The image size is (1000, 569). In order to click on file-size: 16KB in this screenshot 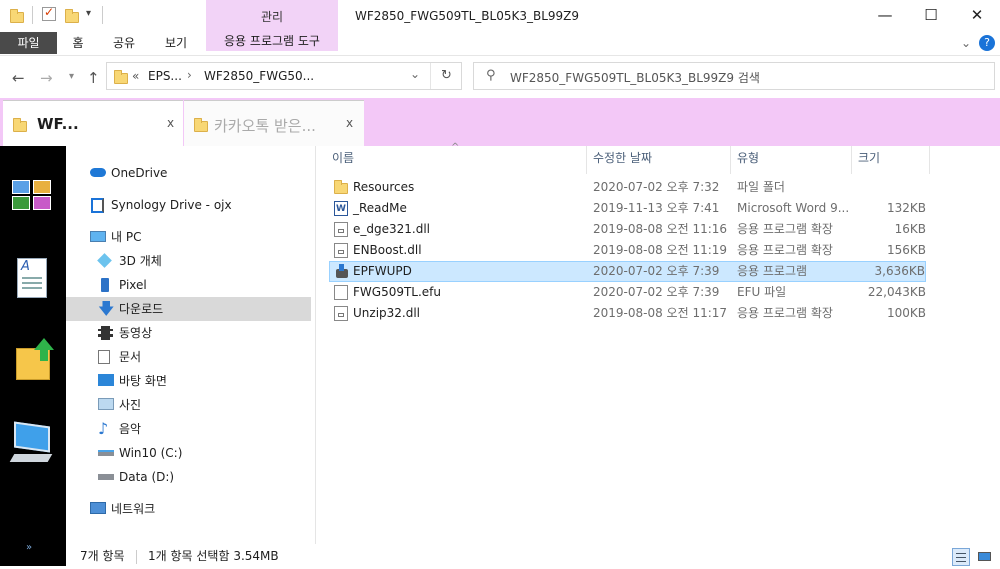, I will do `click(910, 229)`.